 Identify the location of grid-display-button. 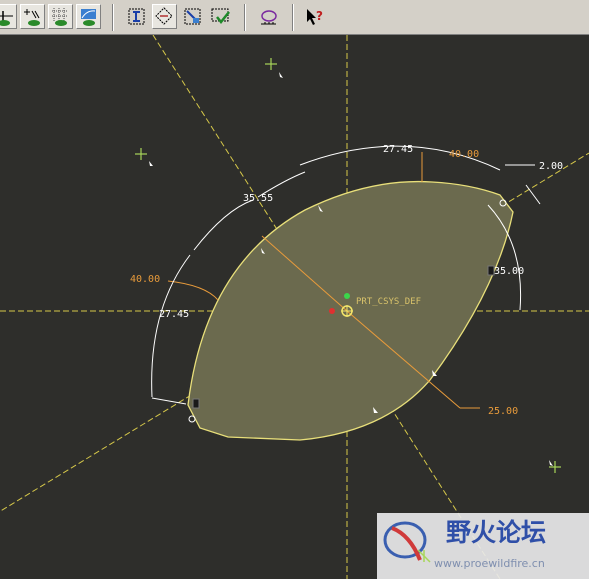
(60, 16).